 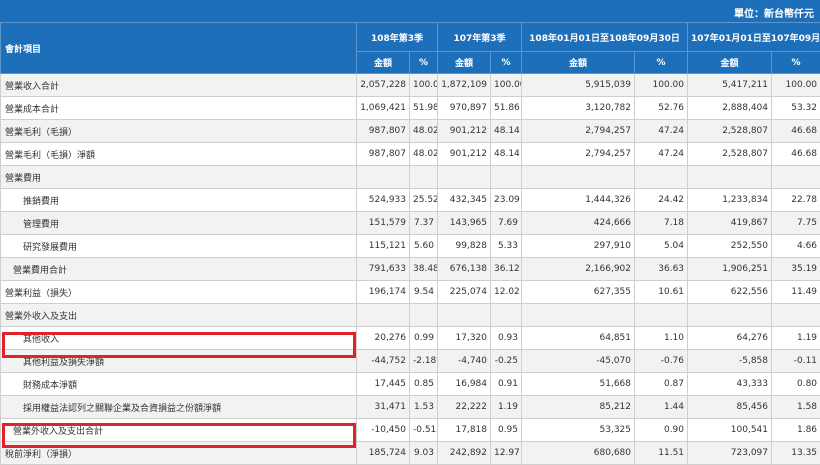 I want to click on amount-cell: 424,666, so click(x=578, y=223).